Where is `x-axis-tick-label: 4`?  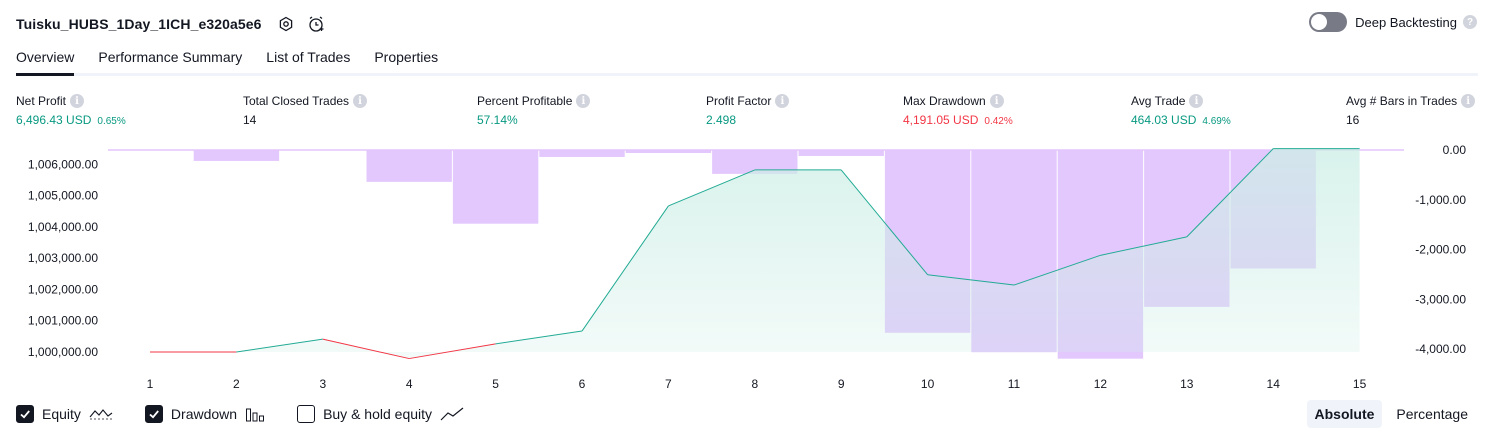
x-axis-tick-label: 4 is located at coordinates (409, 384).